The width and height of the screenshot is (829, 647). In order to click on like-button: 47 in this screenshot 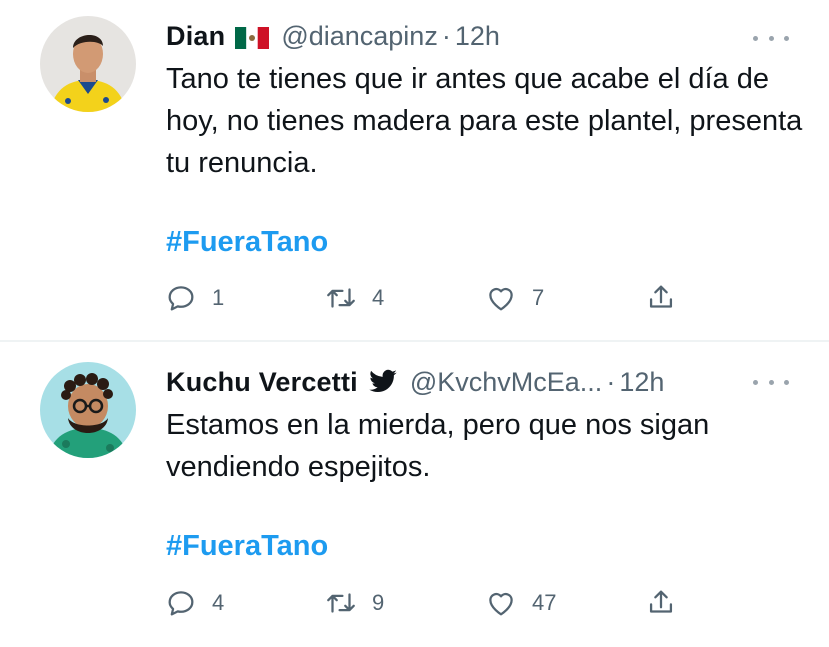, I will do `click(520, 603)`.